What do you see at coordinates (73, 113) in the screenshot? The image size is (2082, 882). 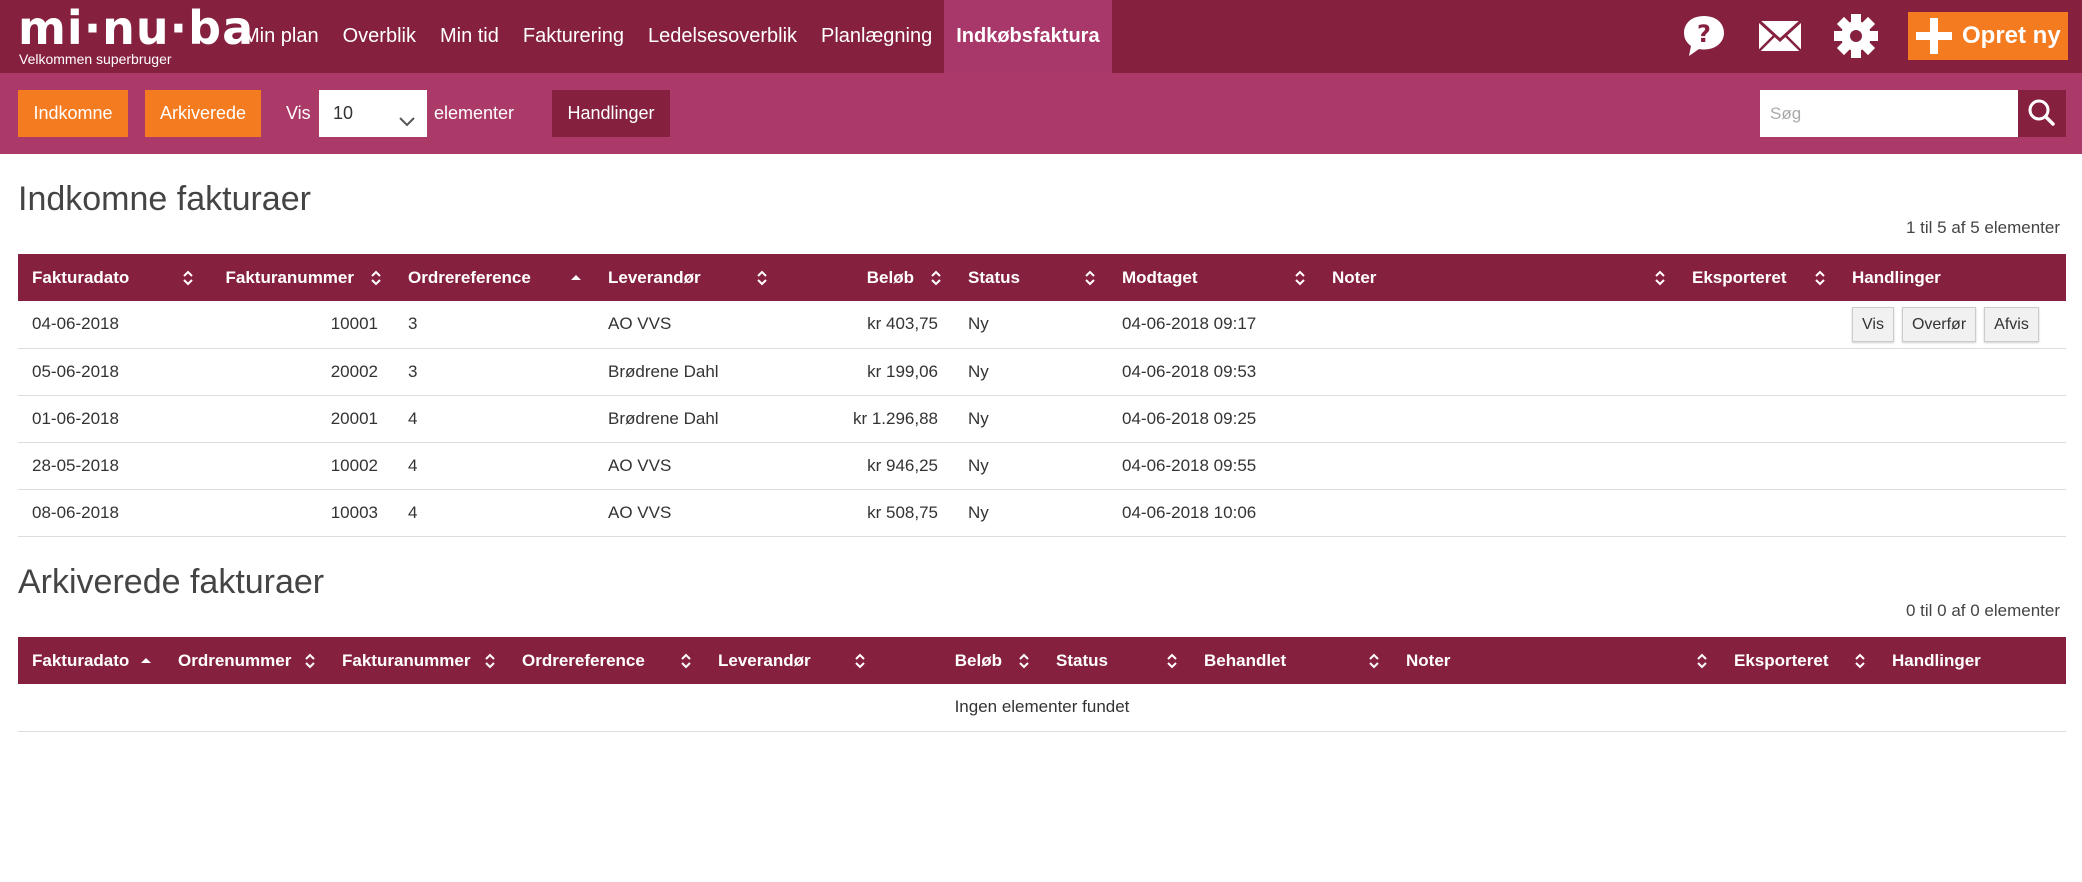 I see `incoming-button: Indkomne` at bounding box center [73, 113].